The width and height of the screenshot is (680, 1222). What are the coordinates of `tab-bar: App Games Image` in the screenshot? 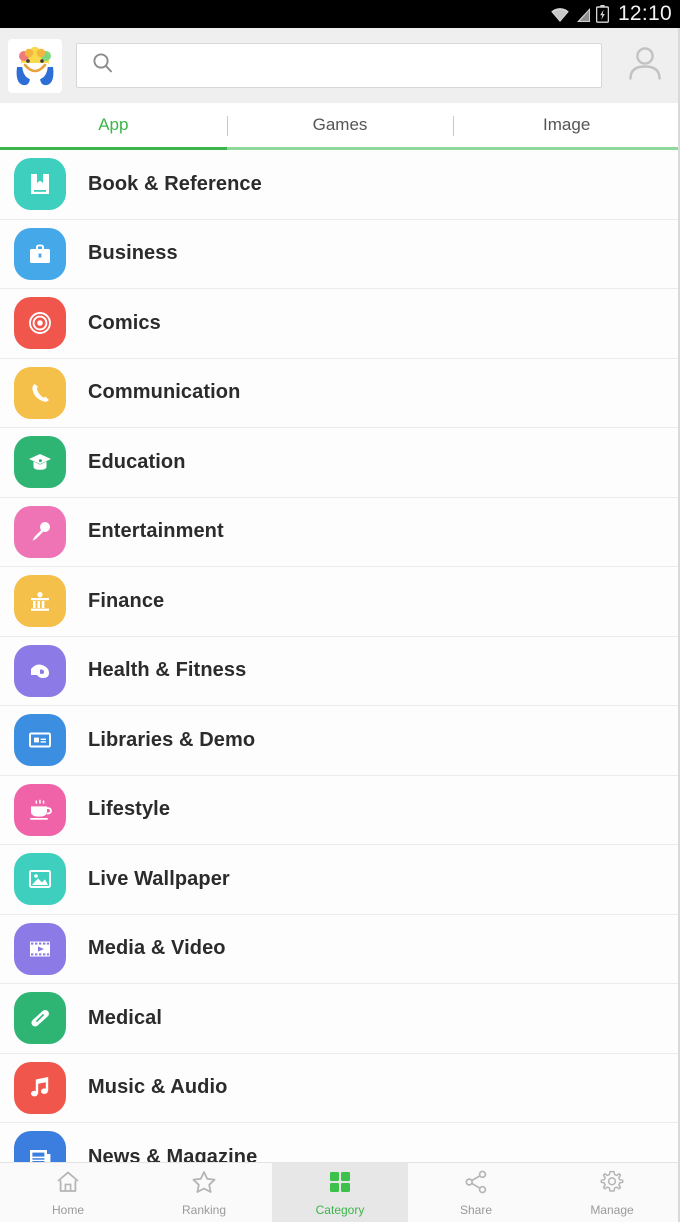 It's located at (340, 126).